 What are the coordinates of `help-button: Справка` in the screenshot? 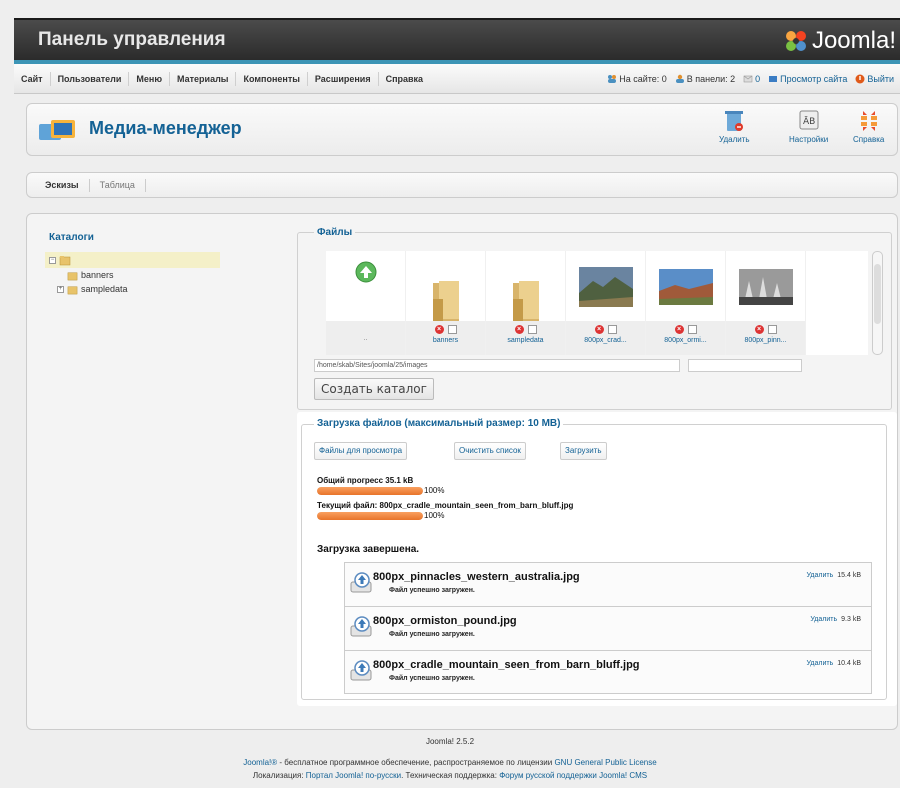 It's located at (868, 126).